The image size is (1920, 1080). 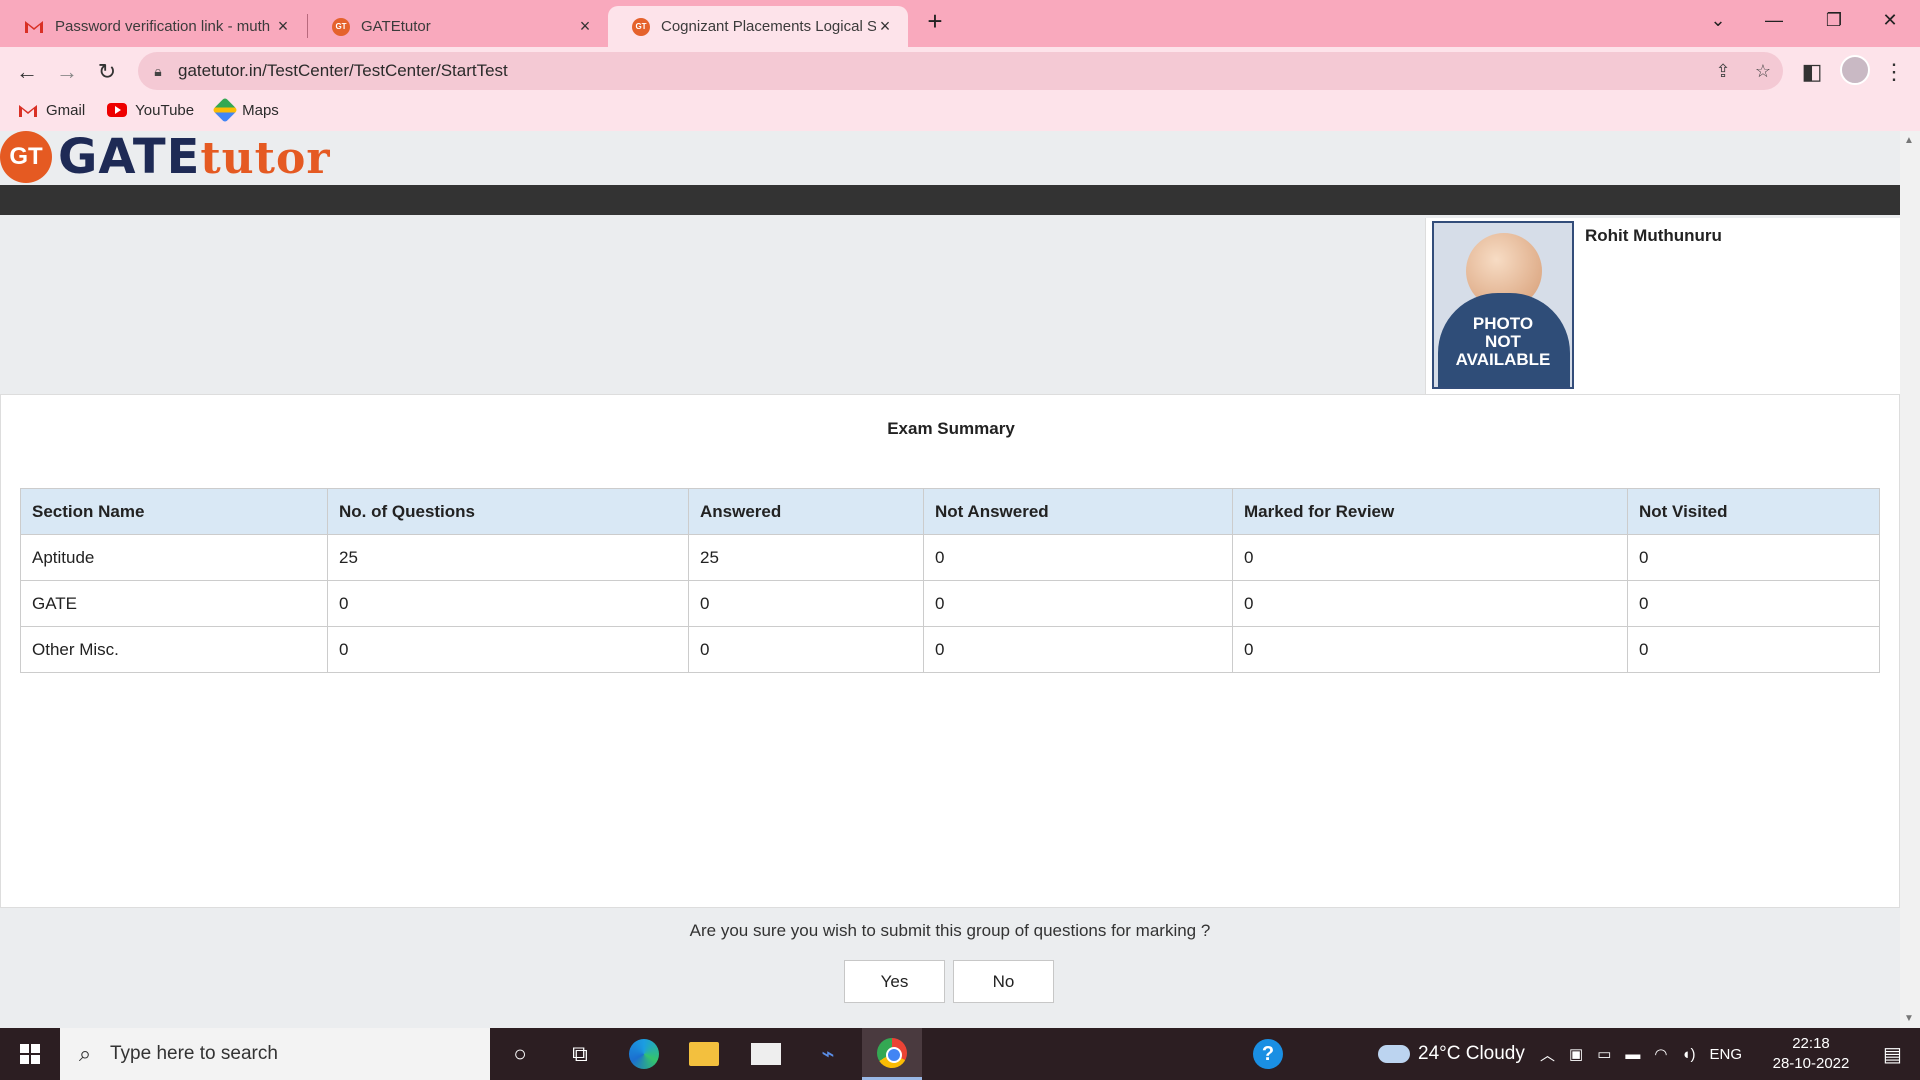 I want to click on candidate-photo-placeholder: PHOTO NOT AVAILABLE, so click(x=1503, y=305).